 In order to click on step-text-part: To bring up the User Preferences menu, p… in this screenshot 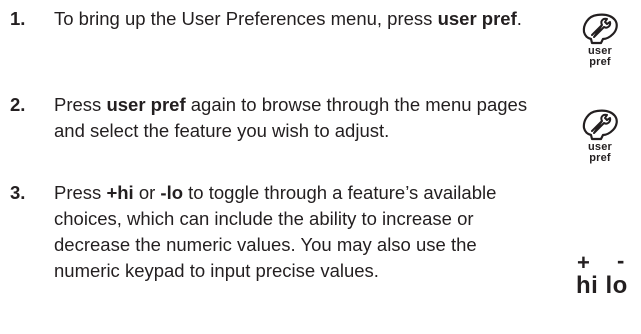, I will do `click(246, 18)`.